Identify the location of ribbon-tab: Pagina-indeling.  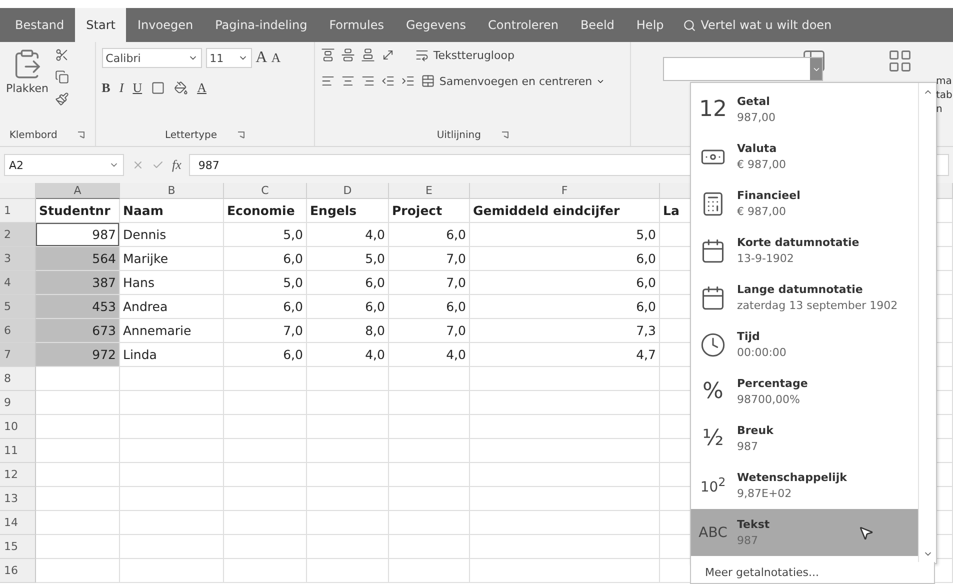
(261, 25).